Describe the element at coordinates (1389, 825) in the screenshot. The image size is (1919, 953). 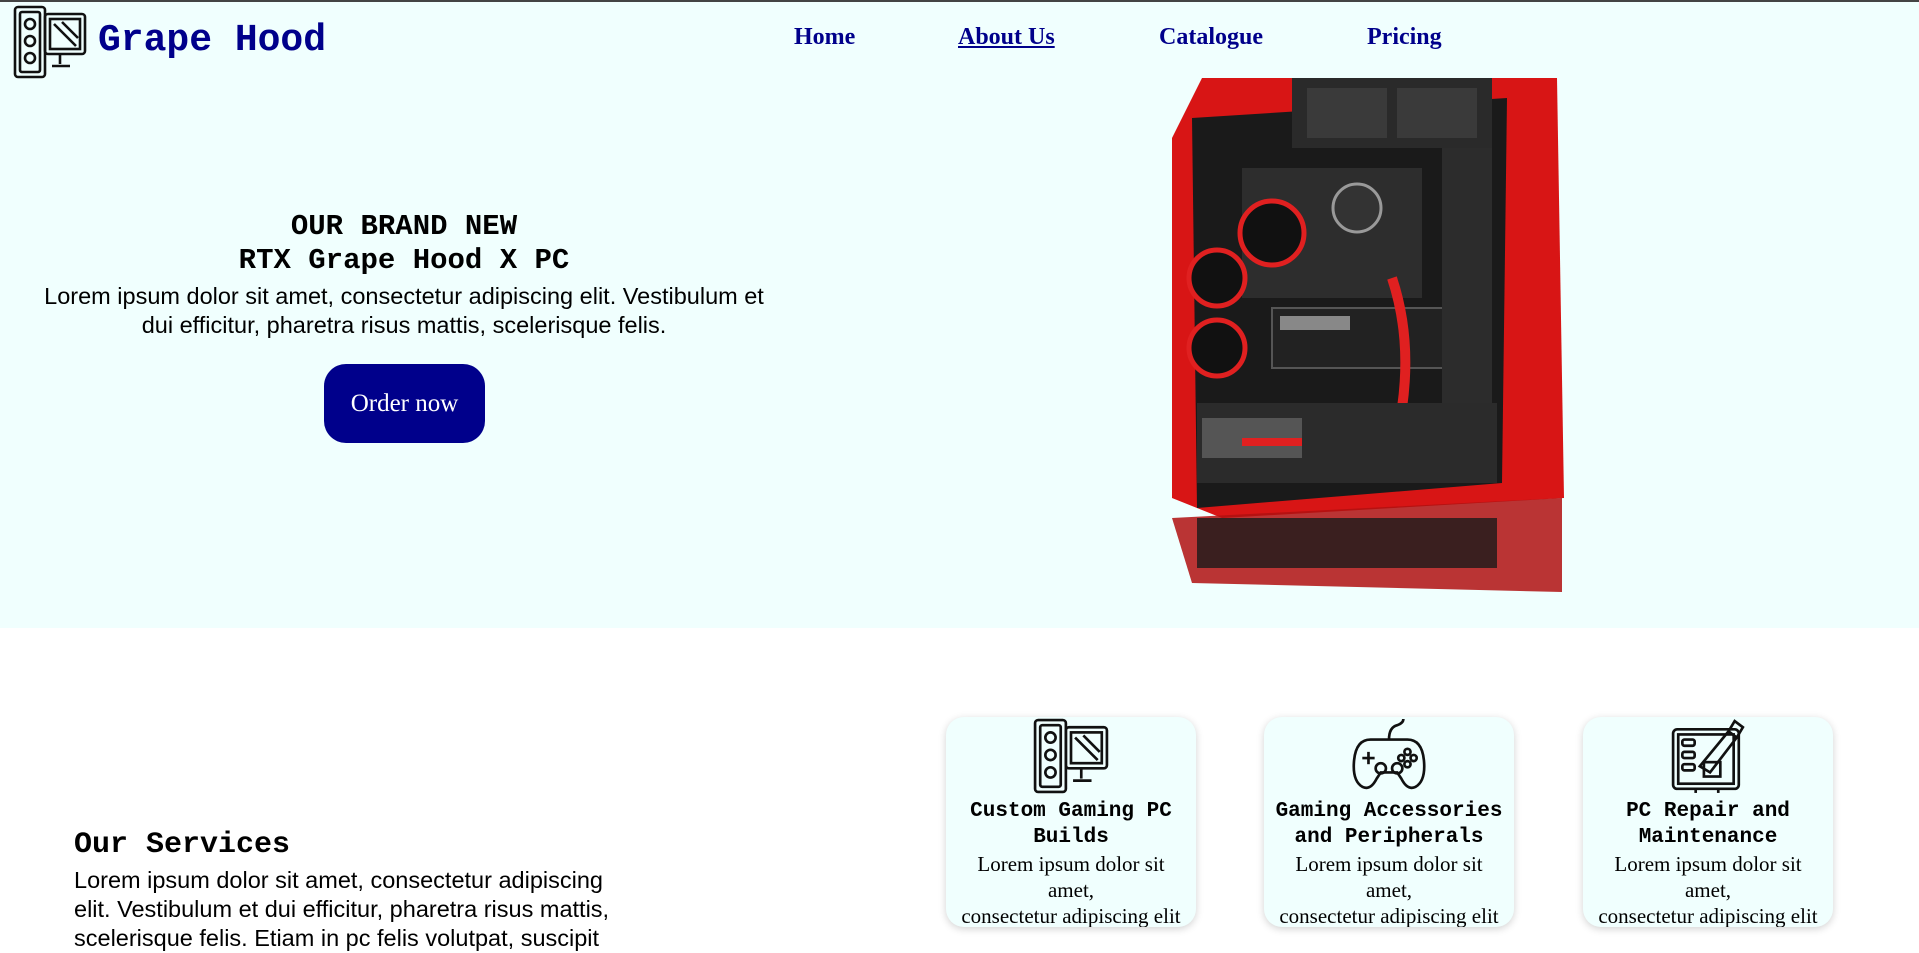
I see `card-title: Gaming Accessories and Peripherals` at that location.